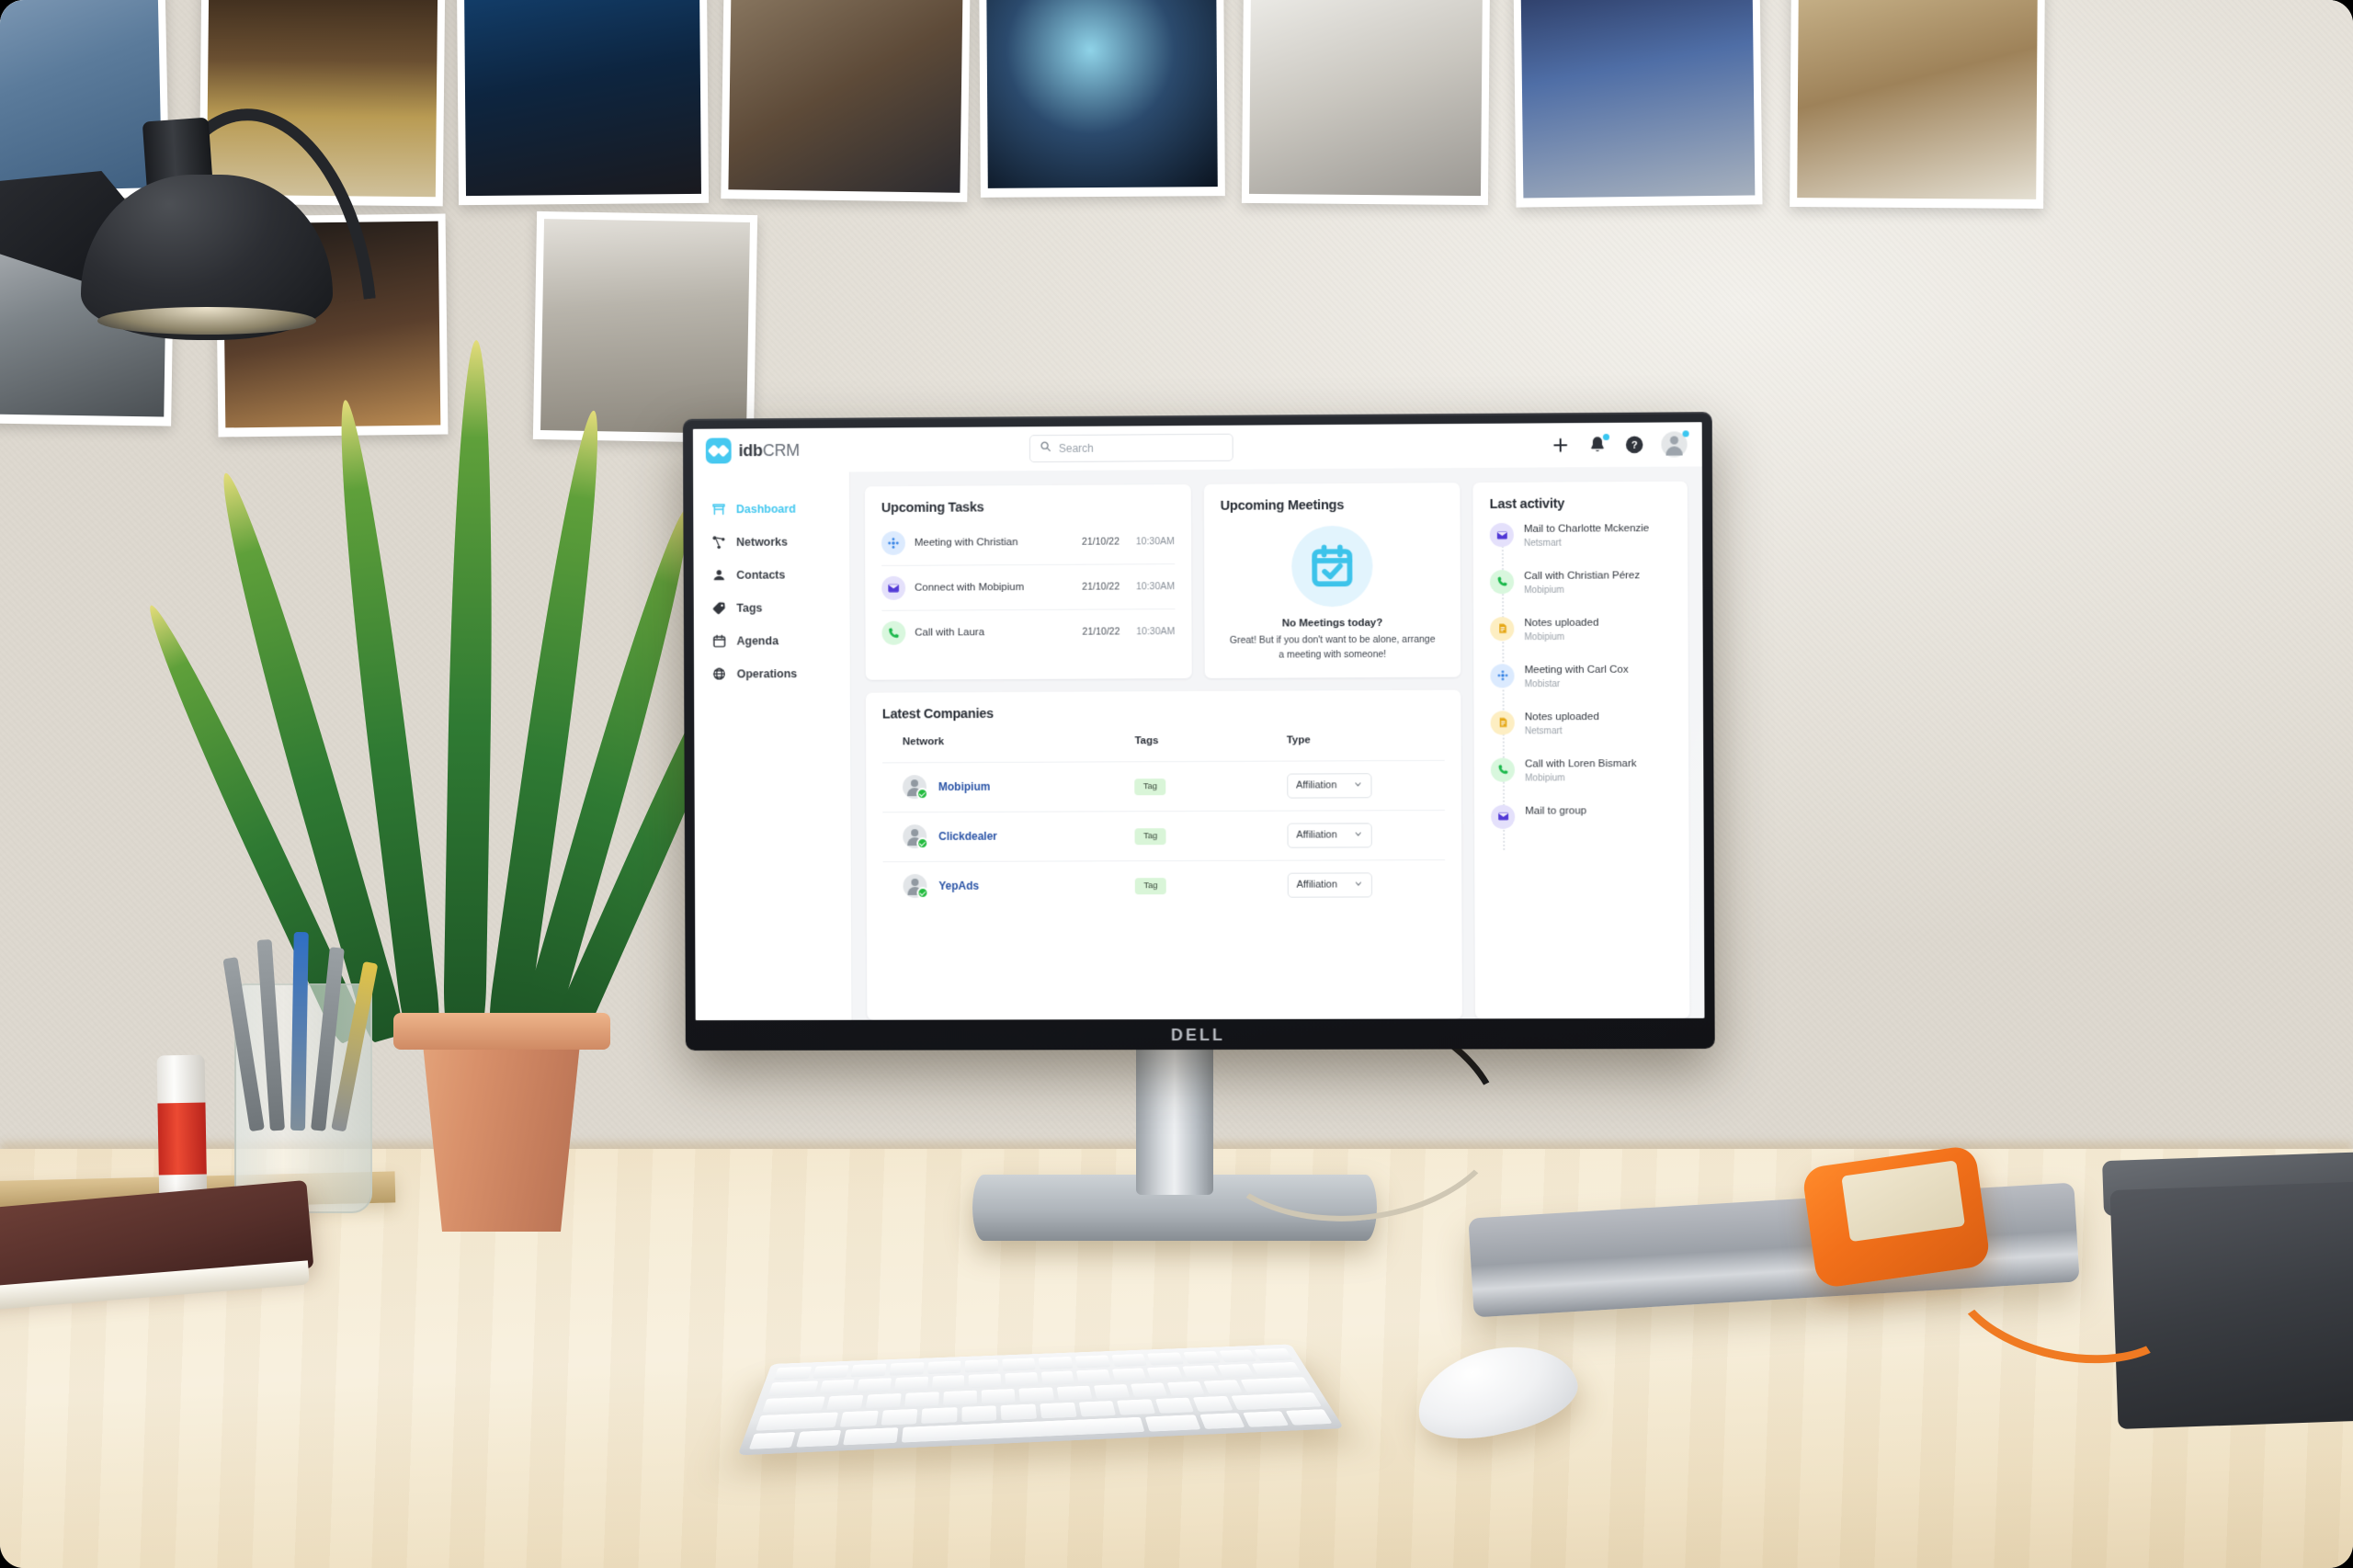  What do you see at coordinates (1581, 546) in the screenshot?
I see `activity-item: Mail to Charlotte Mckenzie Netsmart` at bounding box center [1581, 546].